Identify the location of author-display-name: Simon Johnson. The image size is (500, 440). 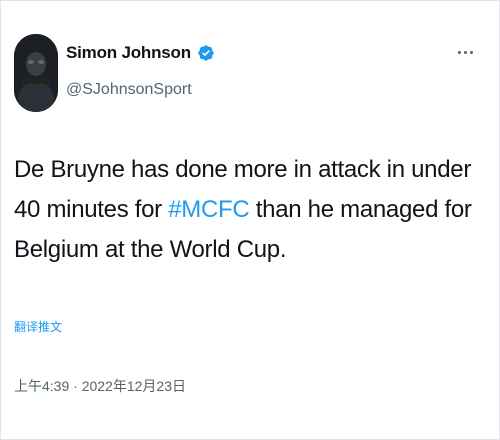
(128, 53).